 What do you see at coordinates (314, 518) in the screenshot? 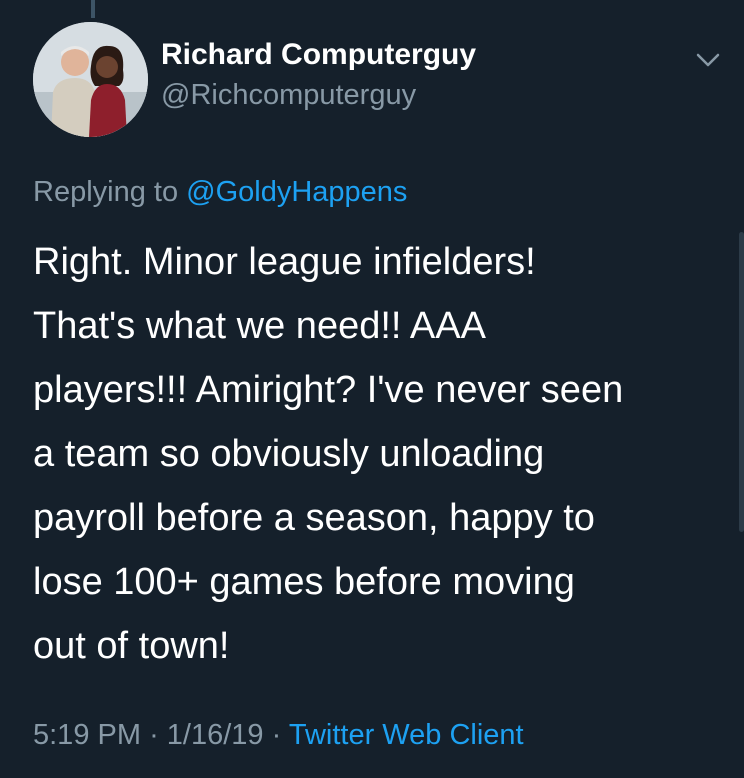
I see `tweet-line: payroll before a season, happy to` at bounding box center [314, 518].